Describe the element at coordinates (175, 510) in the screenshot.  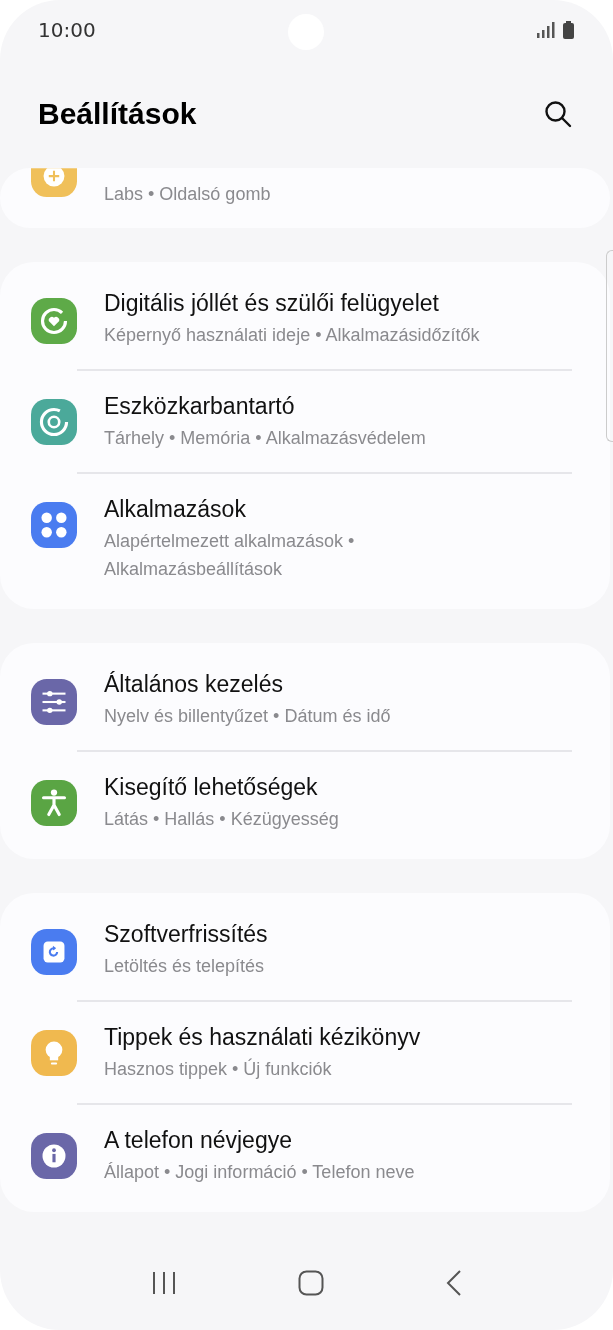
I see `item-title: Alkalmazások` at that location.